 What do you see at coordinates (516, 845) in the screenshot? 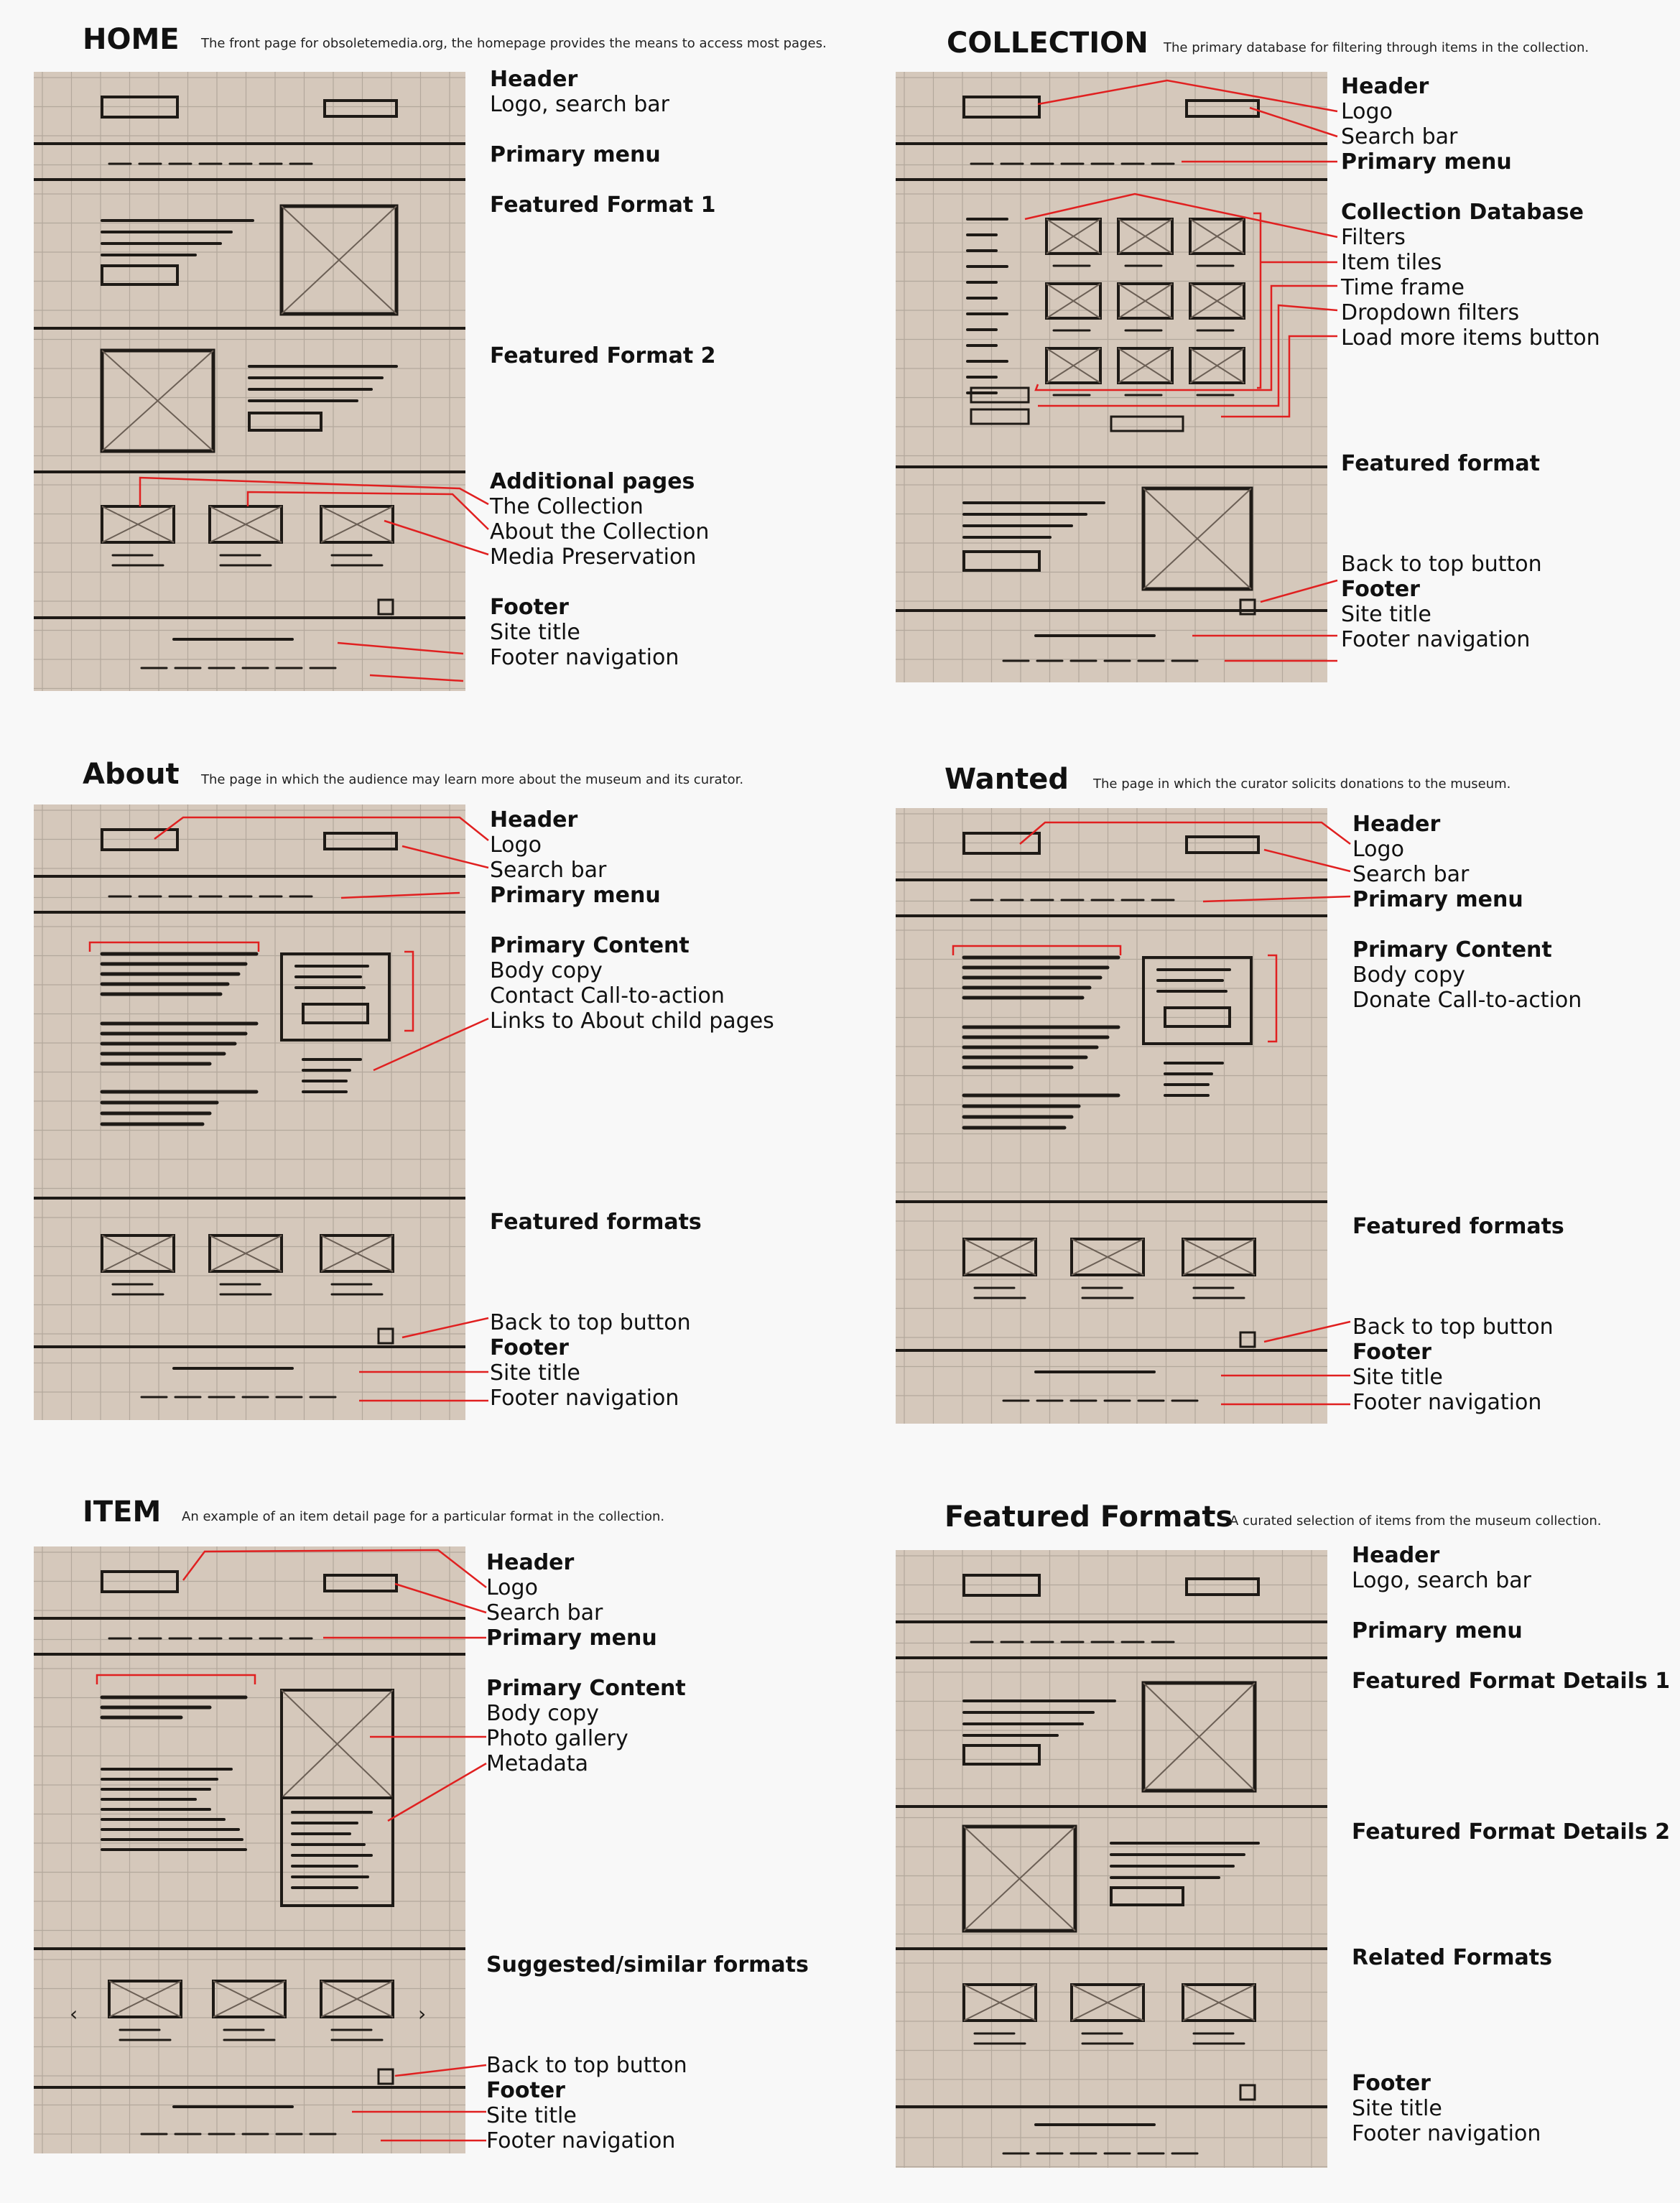
I see `about-label-1: Logo` at bounding box center [516, 845].